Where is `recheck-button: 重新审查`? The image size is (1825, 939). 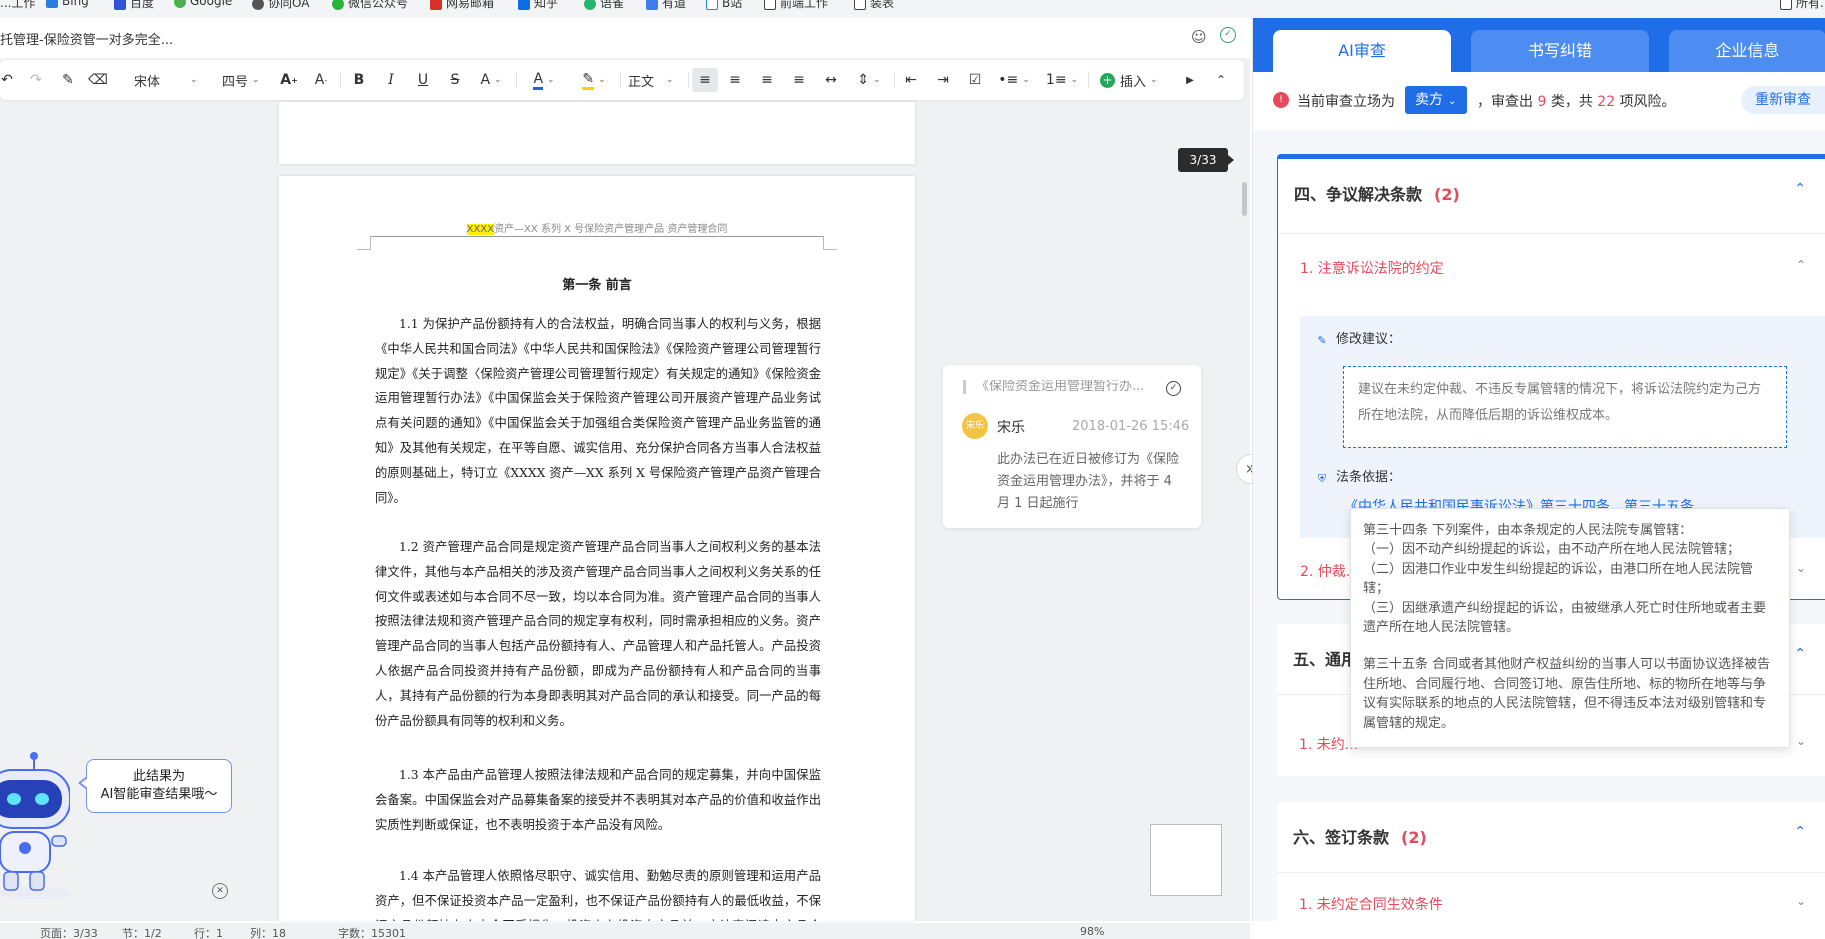
recheck-button: 重新审查 is located at coordinates (1783, 100).